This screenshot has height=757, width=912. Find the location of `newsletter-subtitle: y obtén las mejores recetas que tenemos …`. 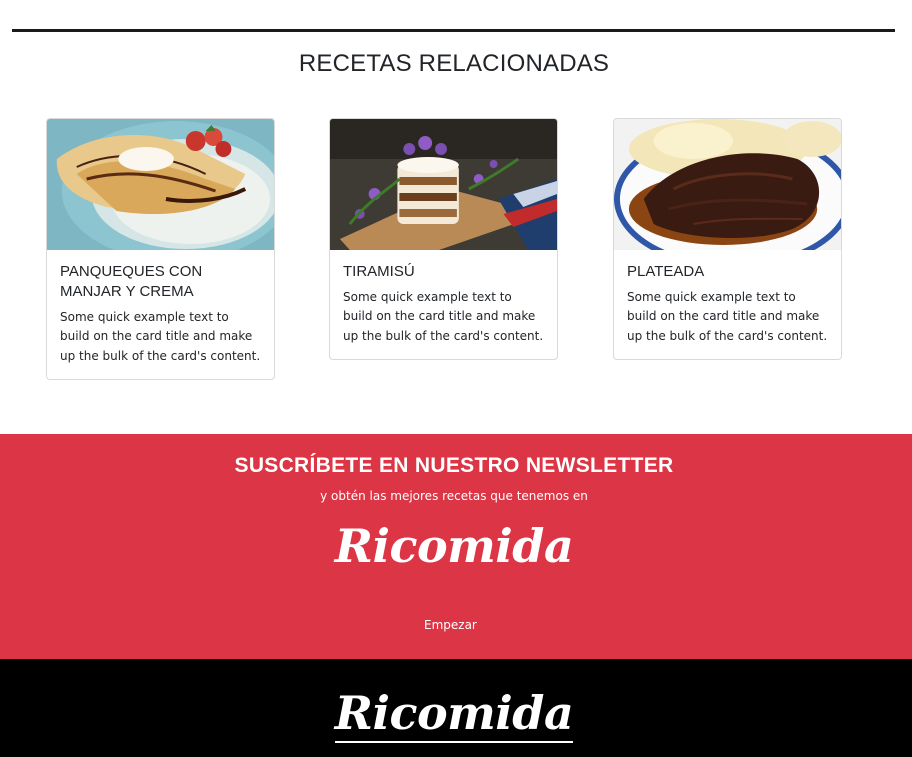

newsletter-subtitle: y obtén las mejores recetas que tenemos … is located at coordinates (454, 496).